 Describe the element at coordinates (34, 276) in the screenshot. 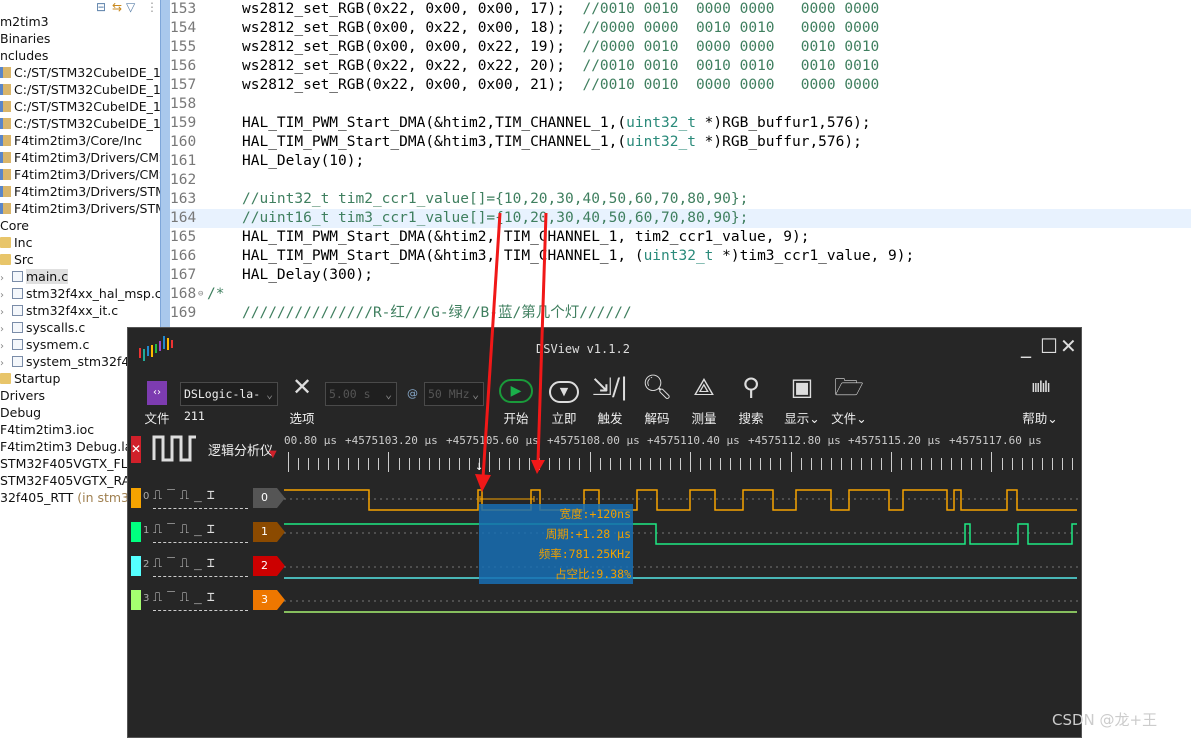

I see `tree-item: › main.c` at that location.